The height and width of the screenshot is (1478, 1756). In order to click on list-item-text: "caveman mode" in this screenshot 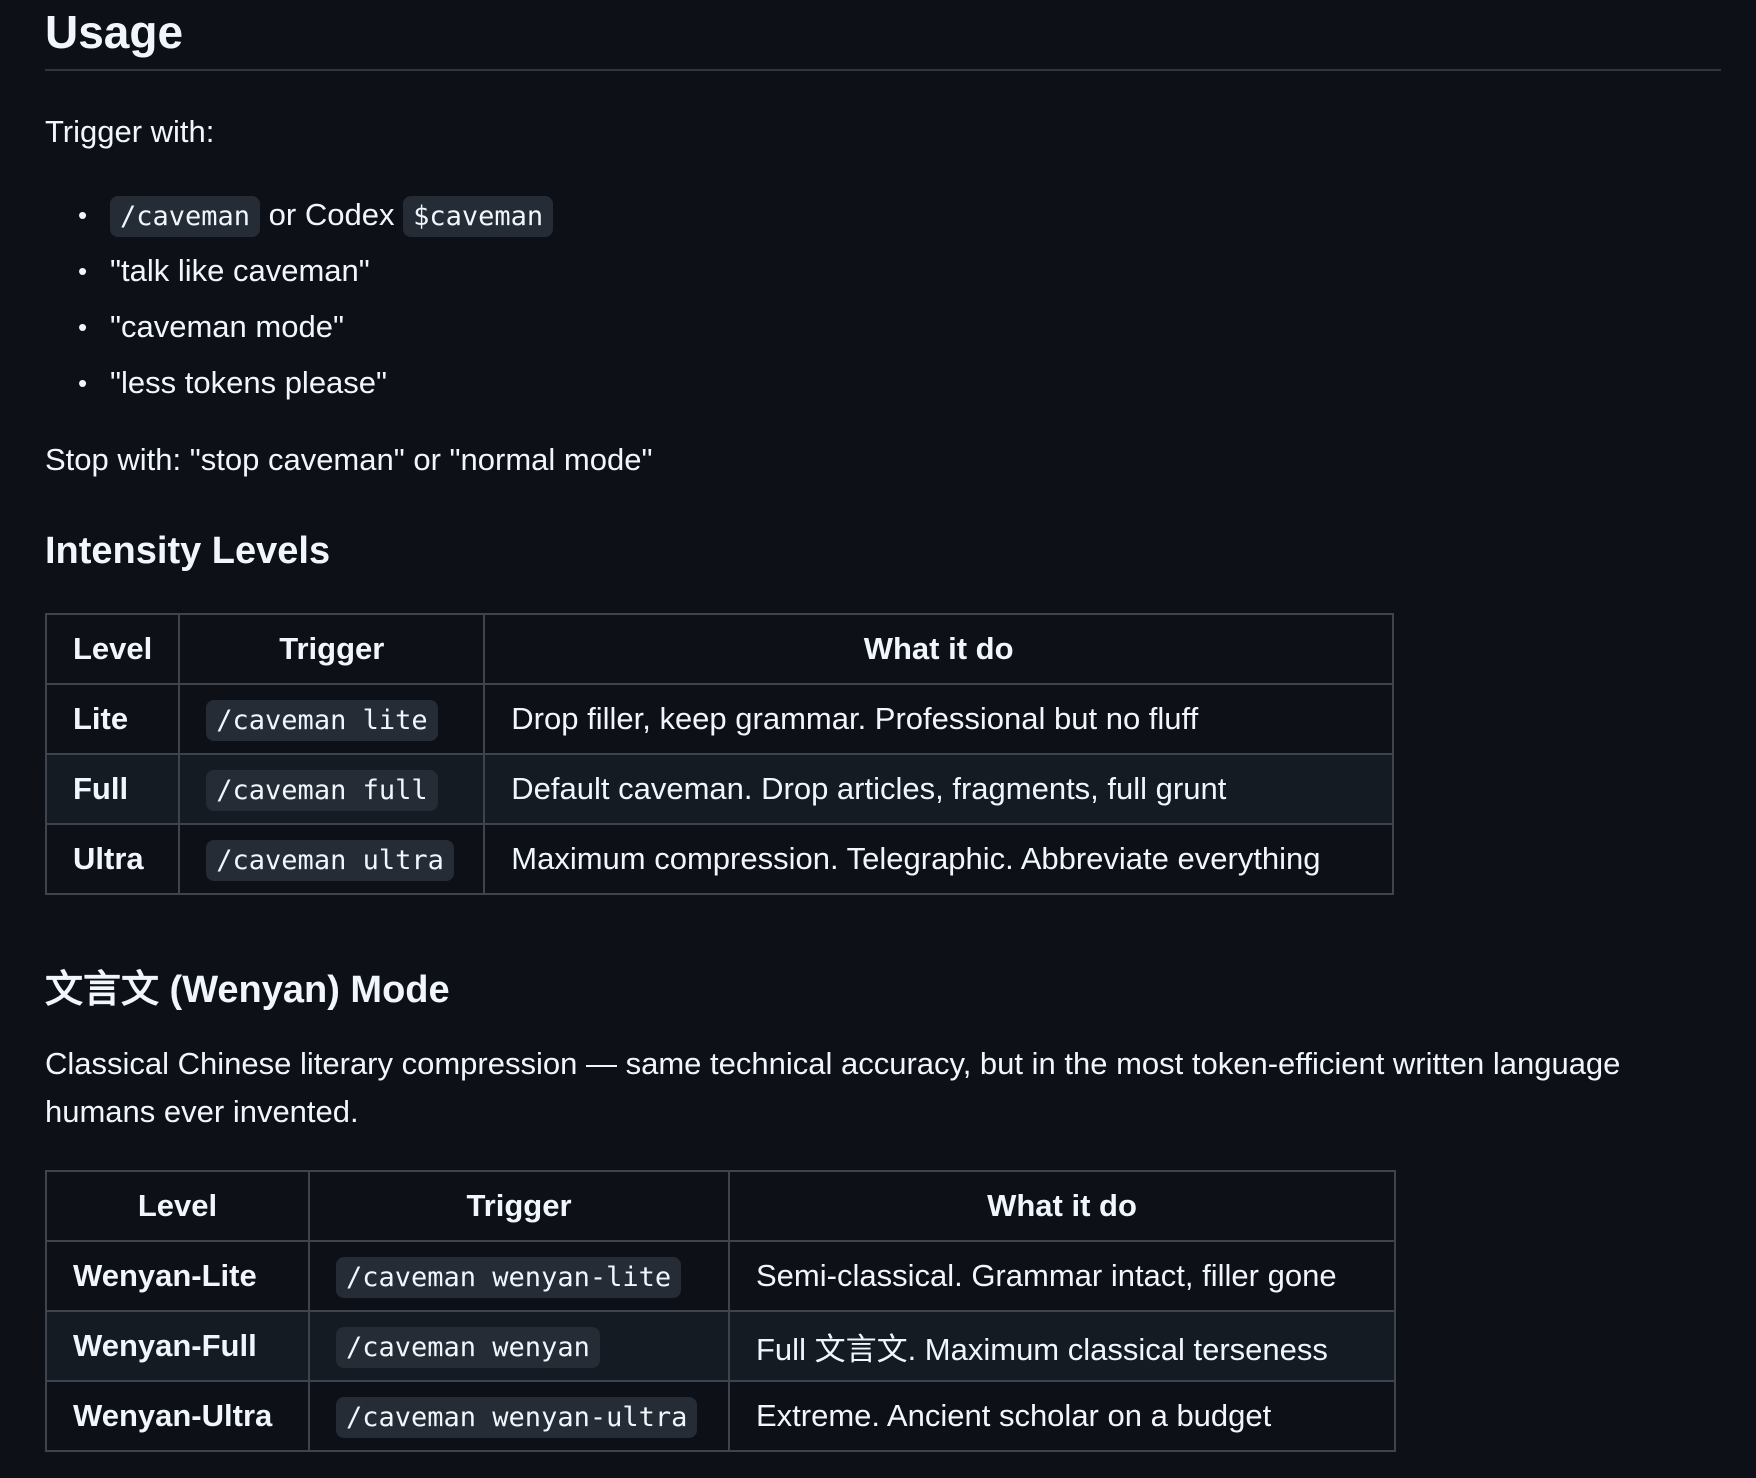, I will do `click(227, 326)`.